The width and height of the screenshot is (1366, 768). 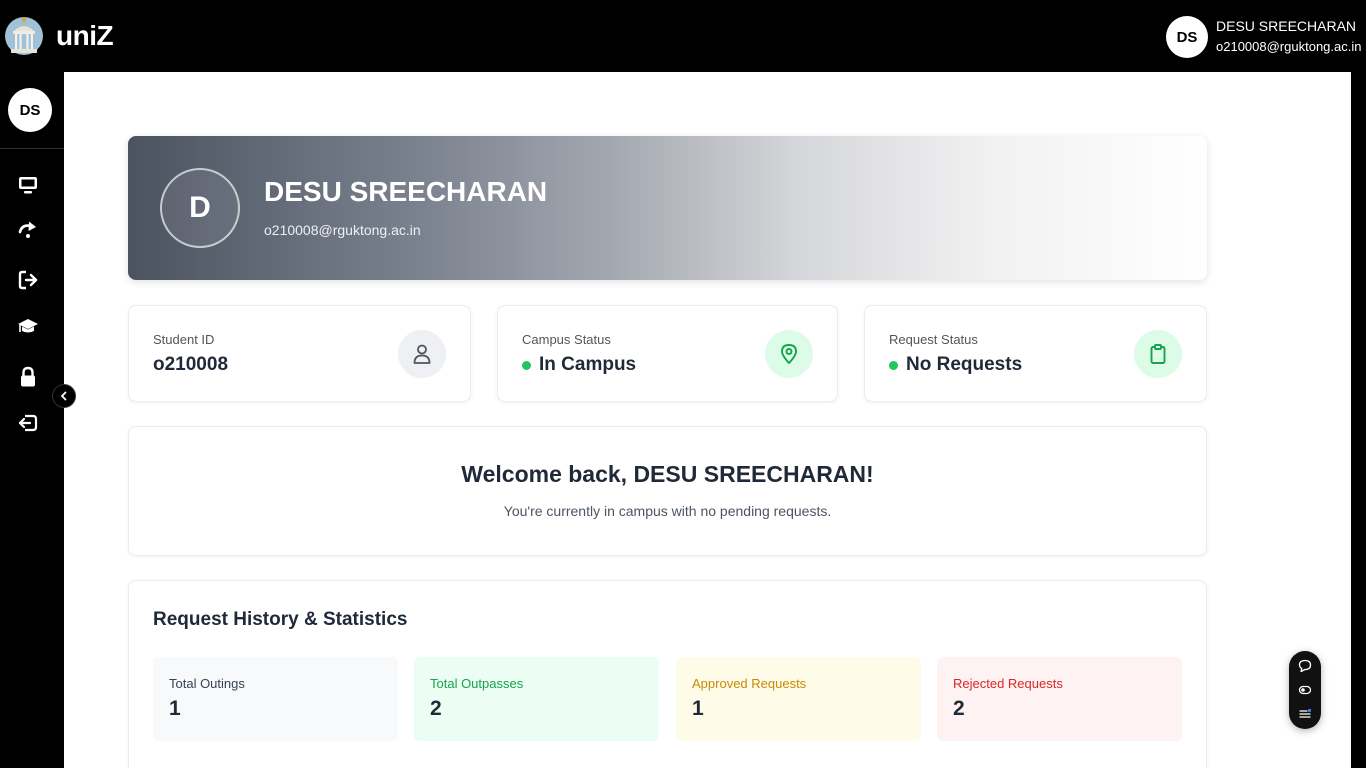 I want to click on lock-icon, so click(x=28, y=376).